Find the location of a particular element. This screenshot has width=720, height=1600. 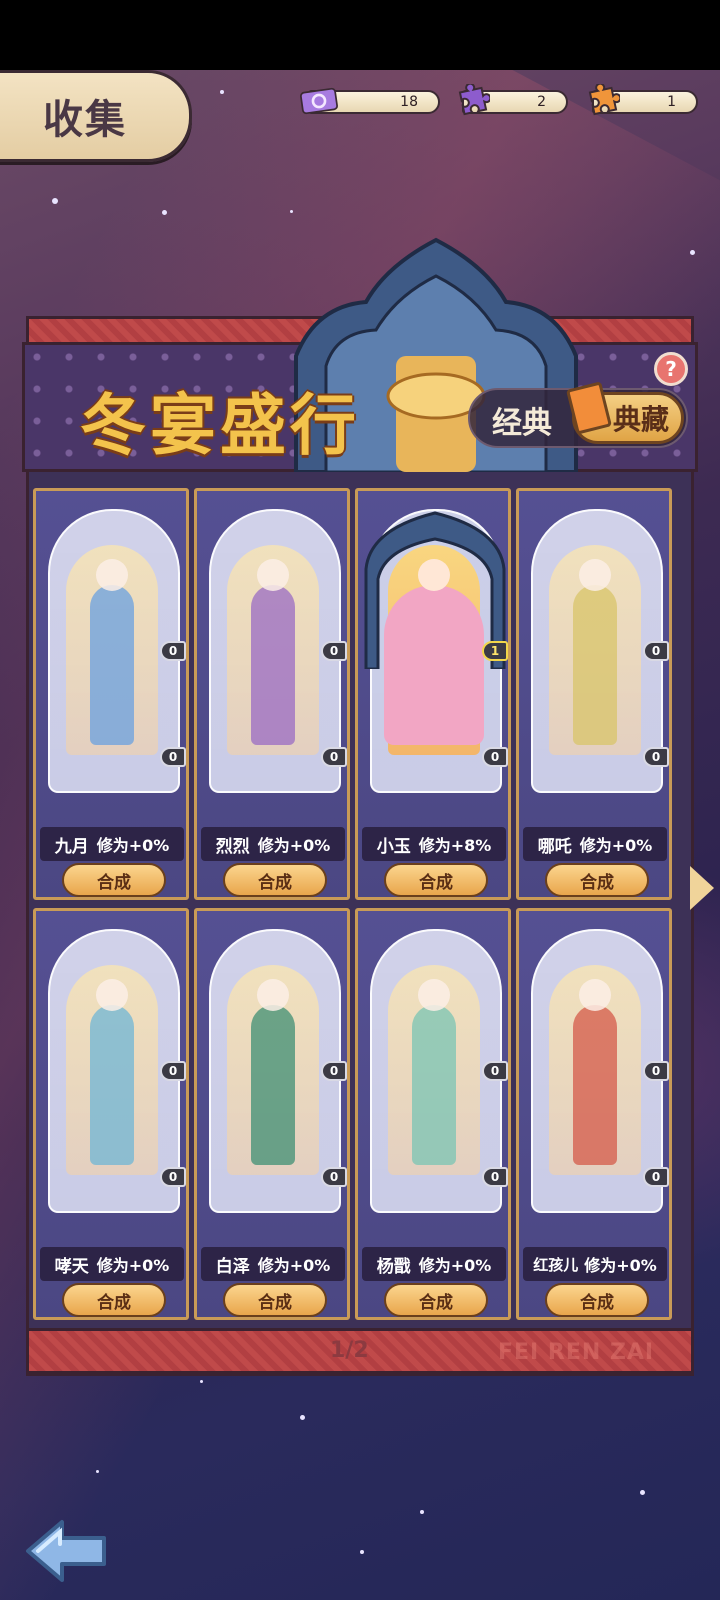

cultivation-bonus: 修为+8% is located at coordinates (455, 845).